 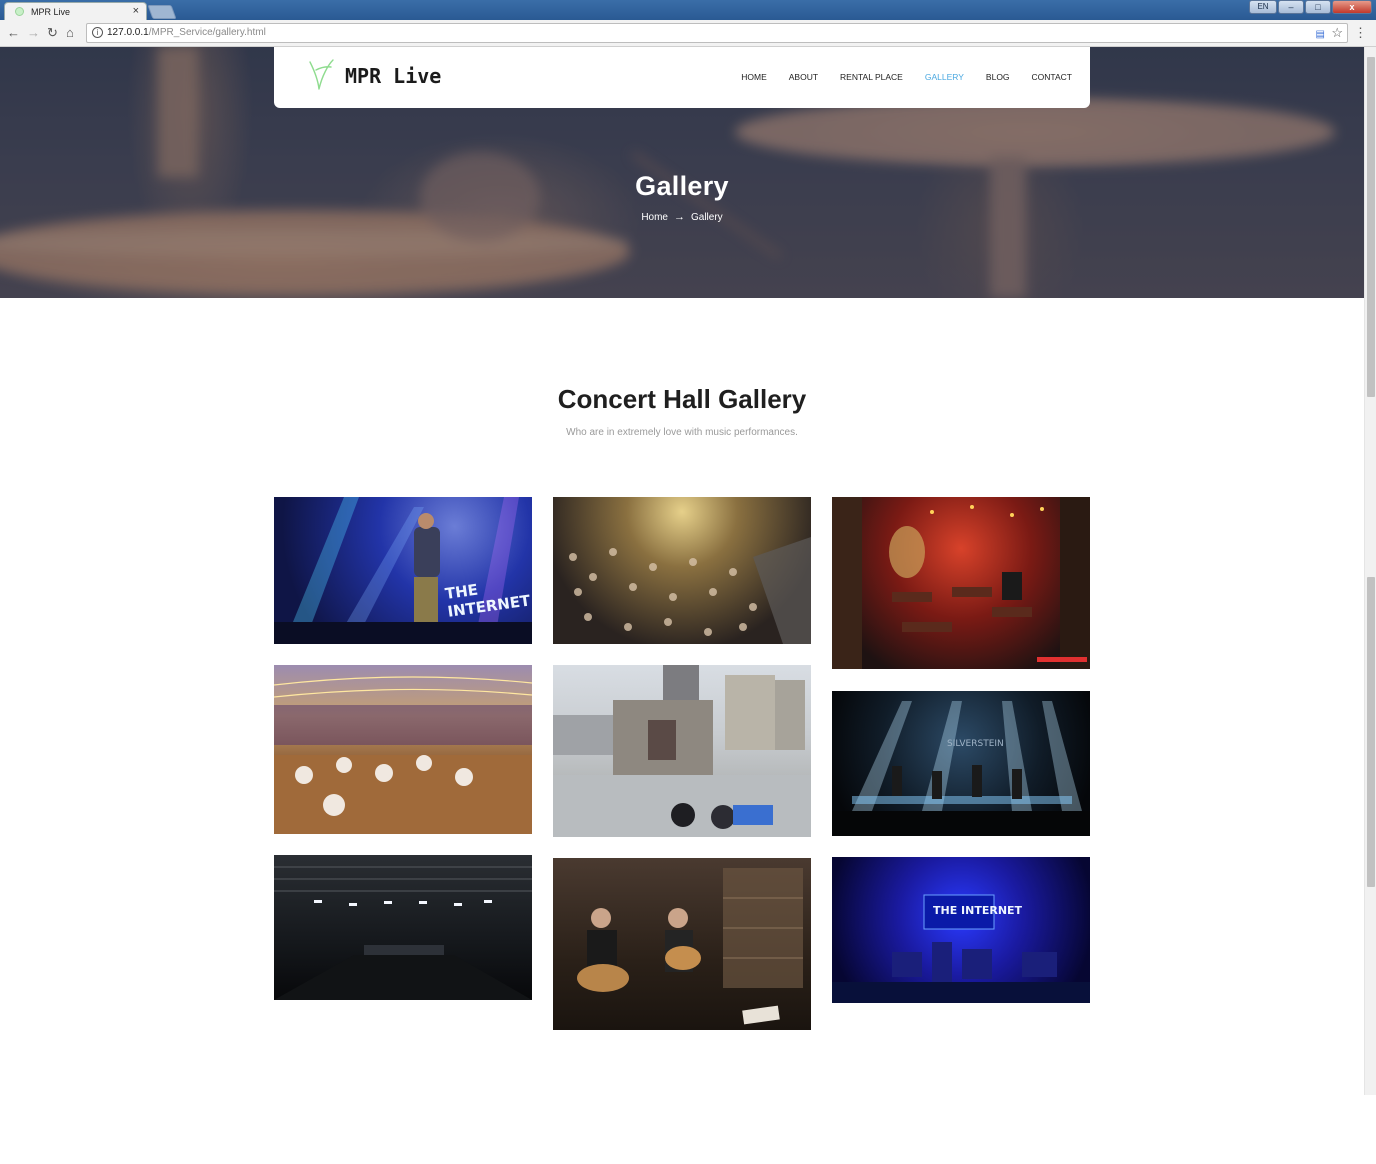 What do you see at coordinates (97, 32) in the screenshot?
I see `site-info-icon: i` at bounding box center [97, 32].